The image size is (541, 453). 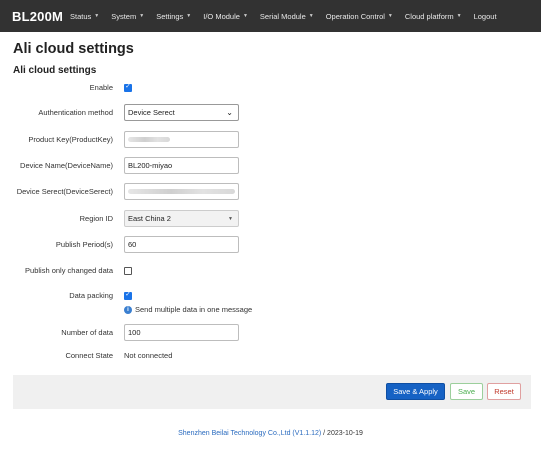 What do you see at coordinates (504, 391) in the screenshot?
I see `reset-button: Reset` at bounding box center [504, 391].